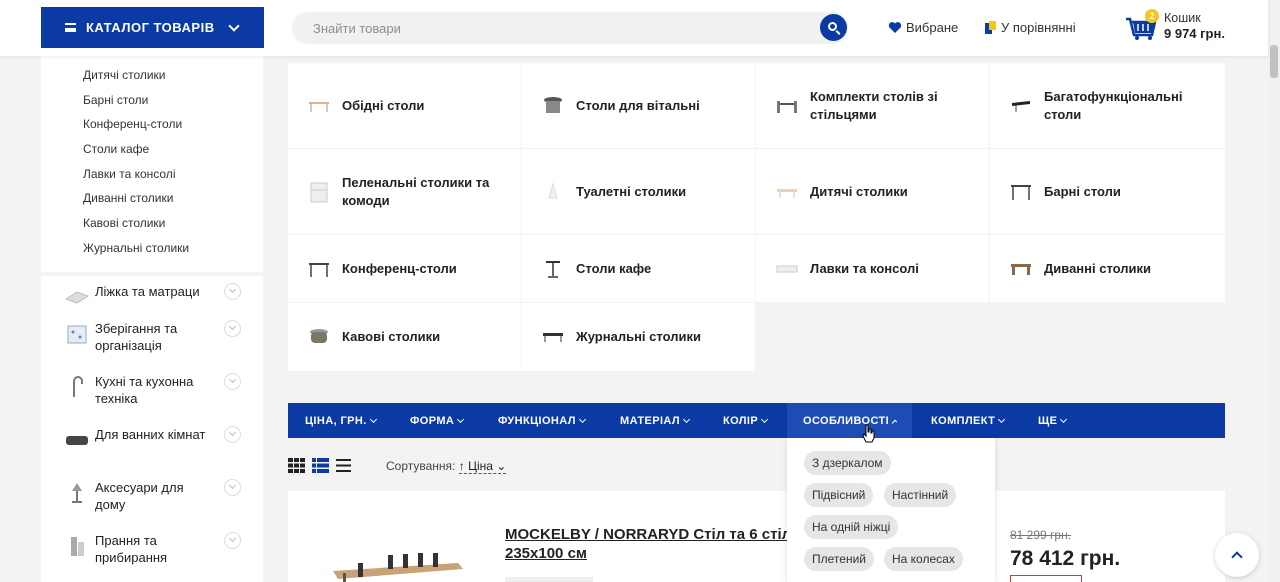  What do you see at coordinates (155, 439) in the screenshot?
I see `sidebar-item-bathroom: Для ванних кімнат` at bounding box center [155, 439].